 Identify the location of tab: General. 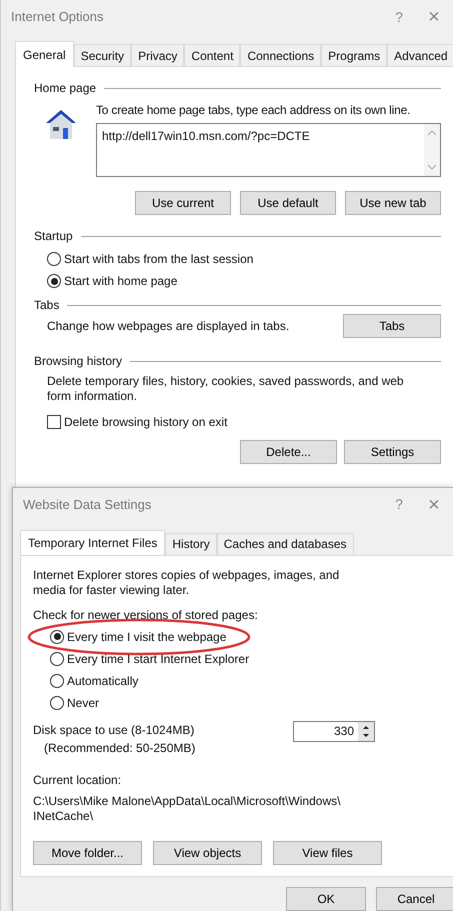
(44, 54).